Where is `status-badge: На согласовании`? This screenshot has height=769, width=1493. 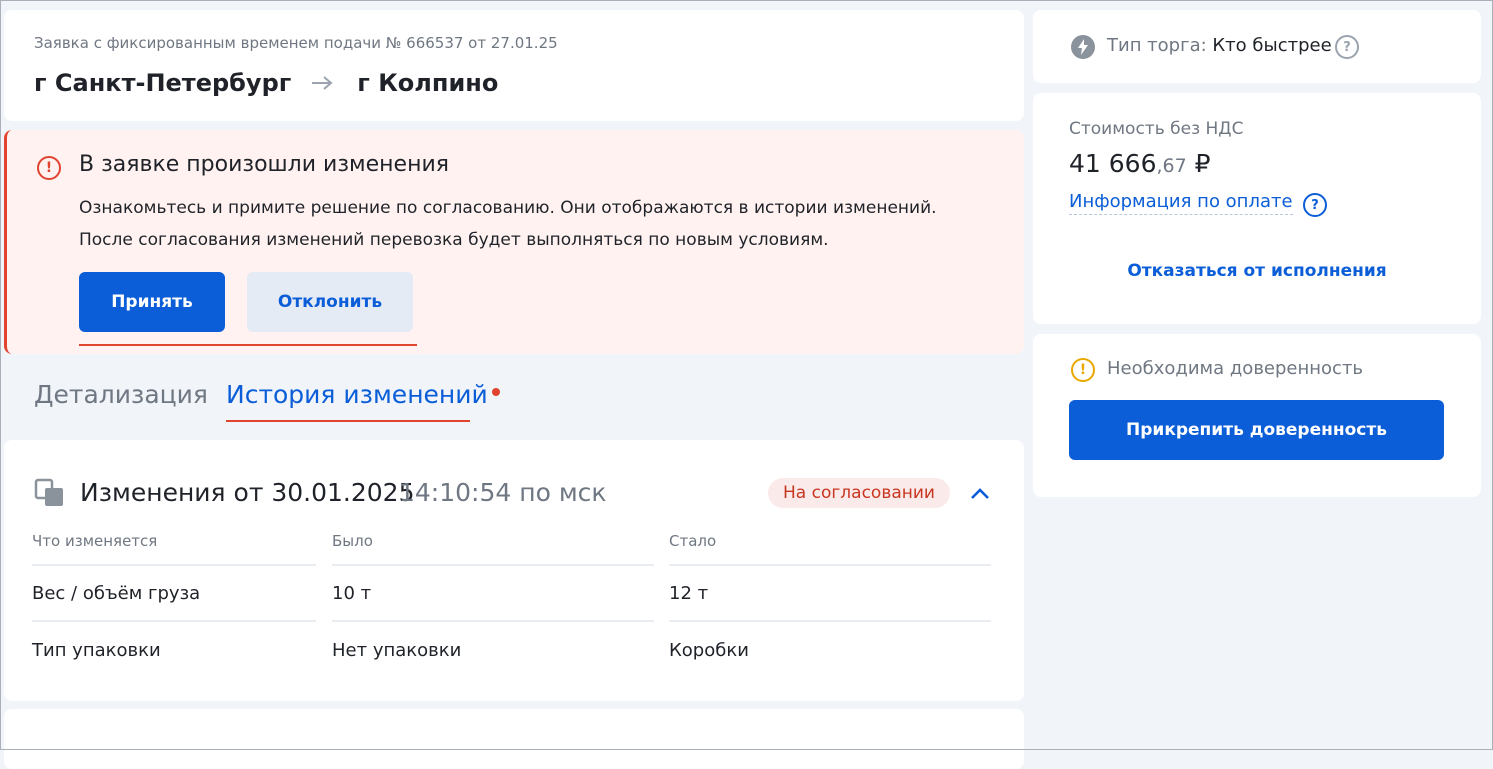
status-badge: На согласовании is located at coordinates (859, 493).